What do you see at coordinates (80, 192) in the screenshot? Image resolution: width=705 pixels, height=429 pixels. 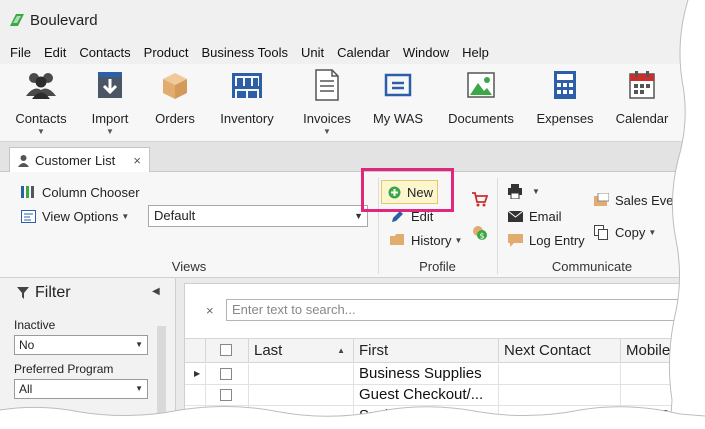 I see `column-chooser-button: Column Chooser` at bounding box center [80, 192].